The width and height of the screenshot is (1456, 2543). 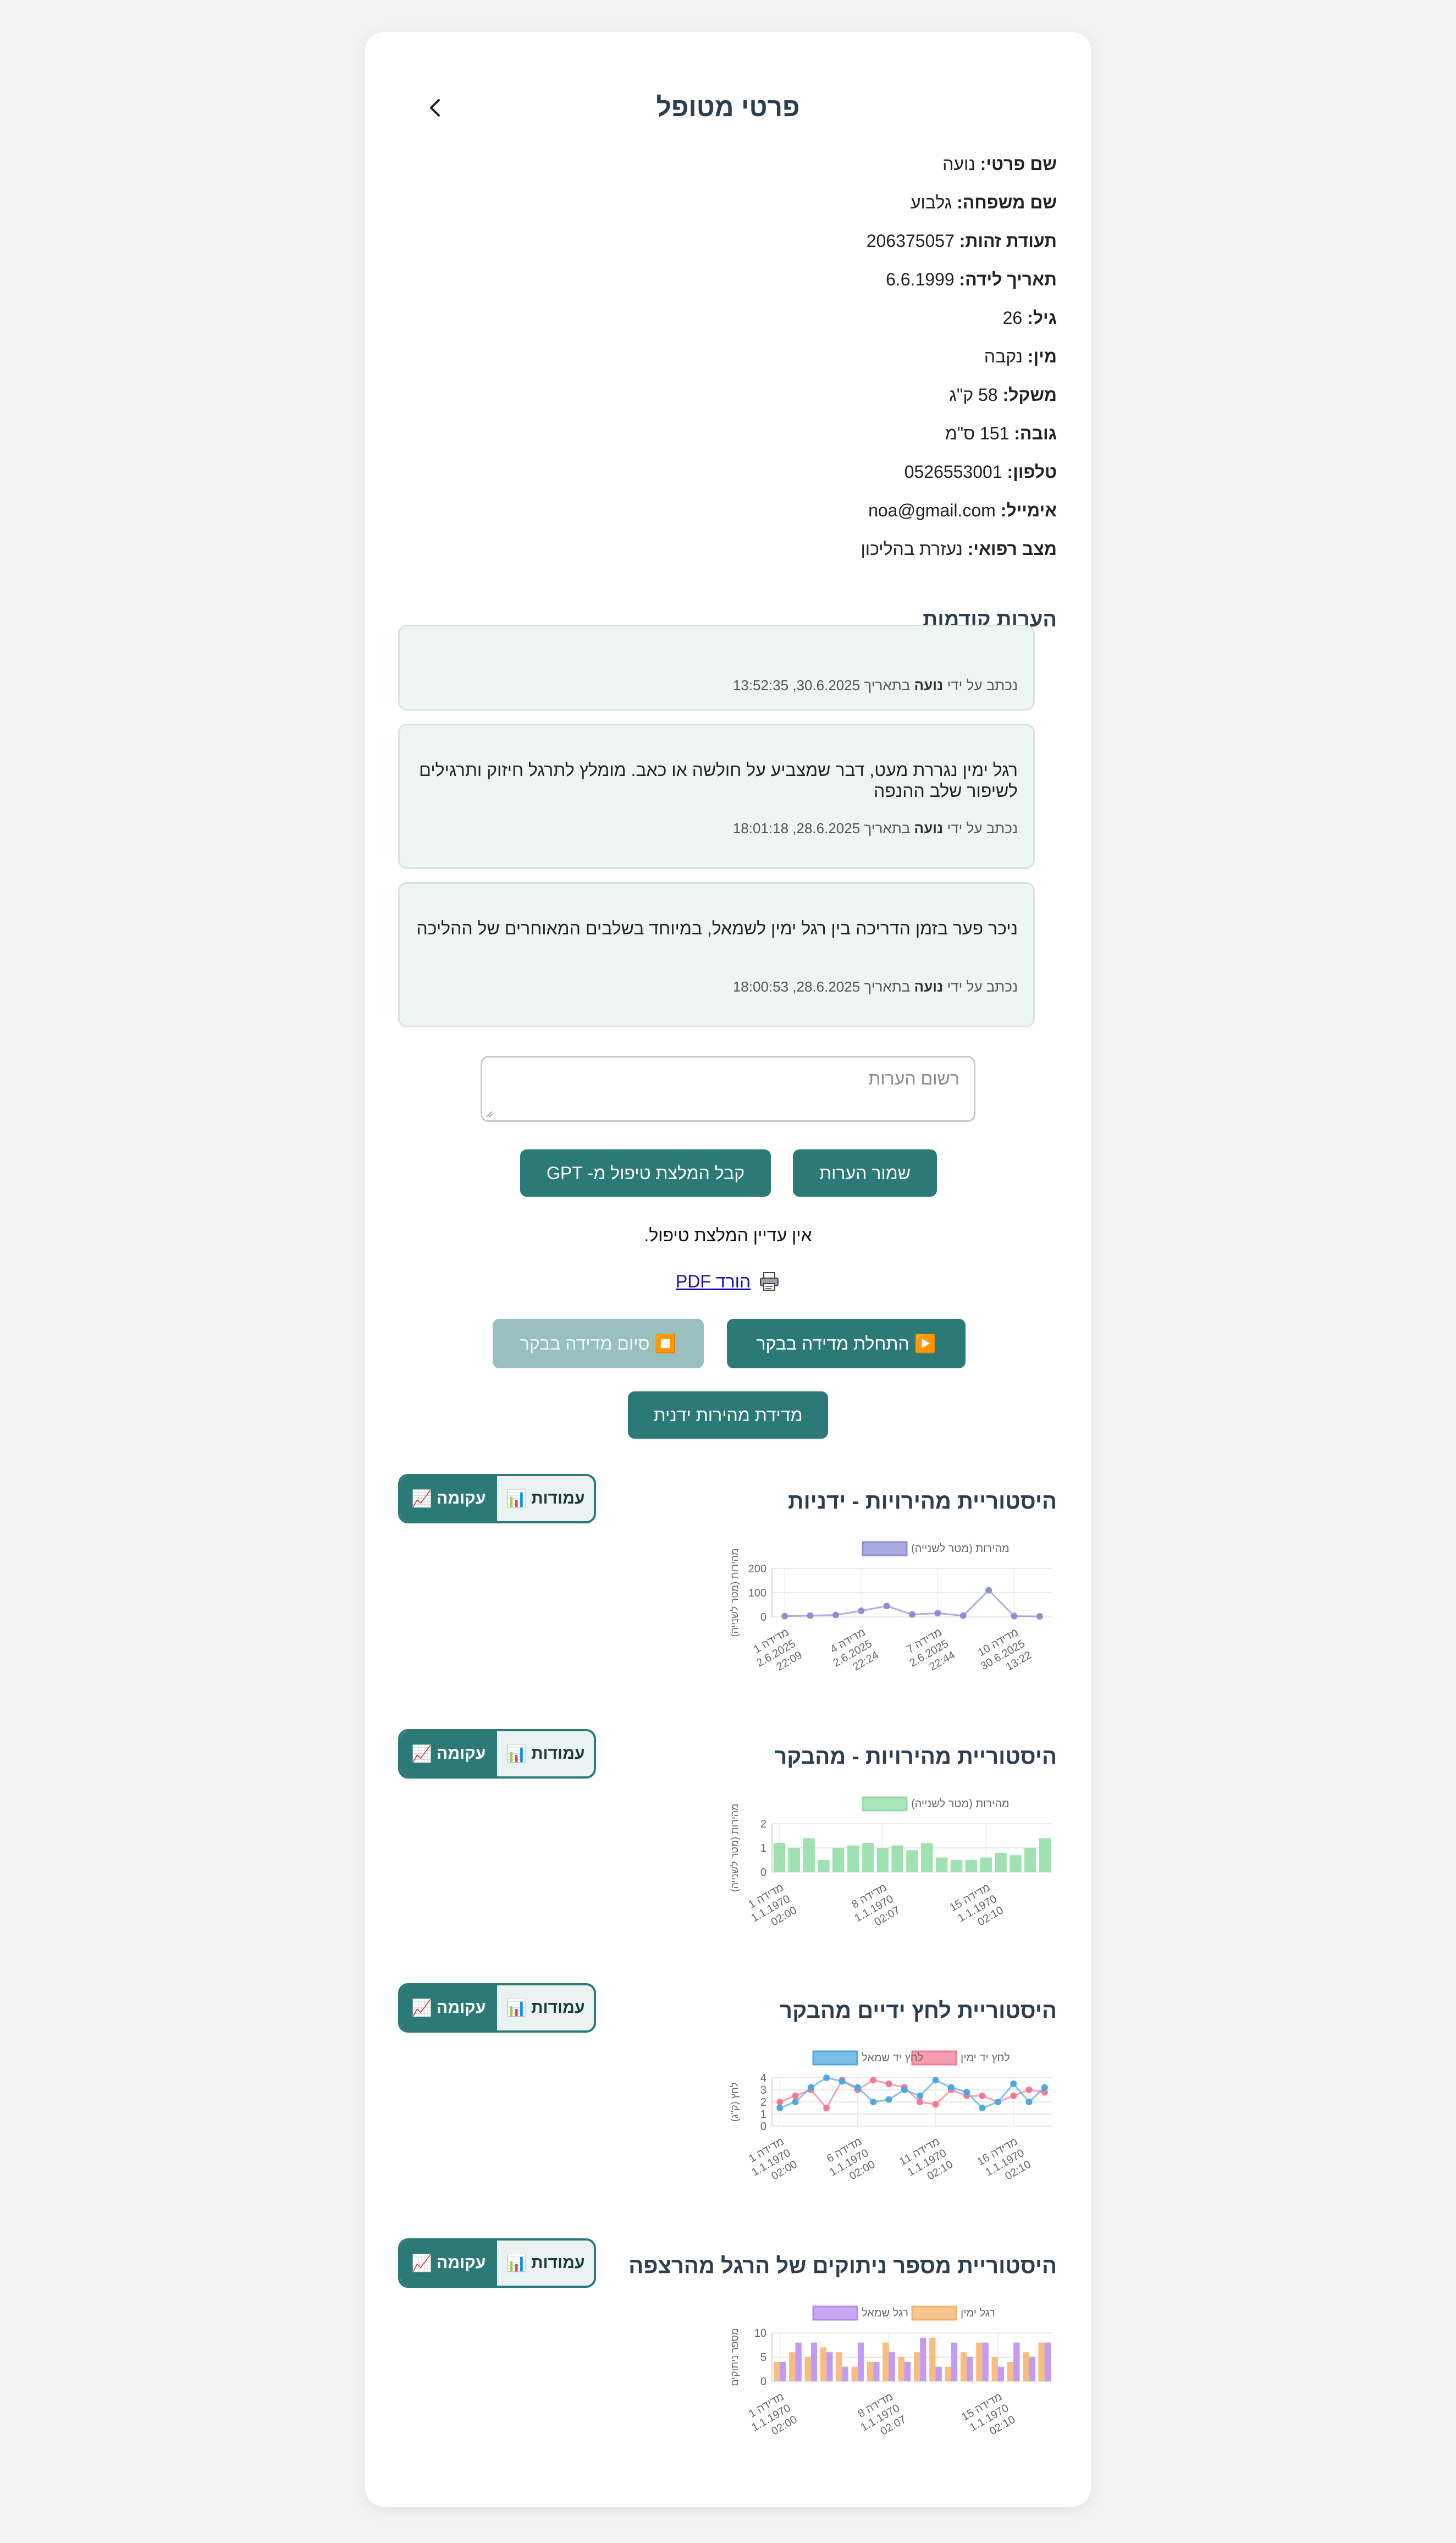 I want to click on start-measure-button: ▶️ התחלת מדידה בבקר, so click(x=846, y=1343).